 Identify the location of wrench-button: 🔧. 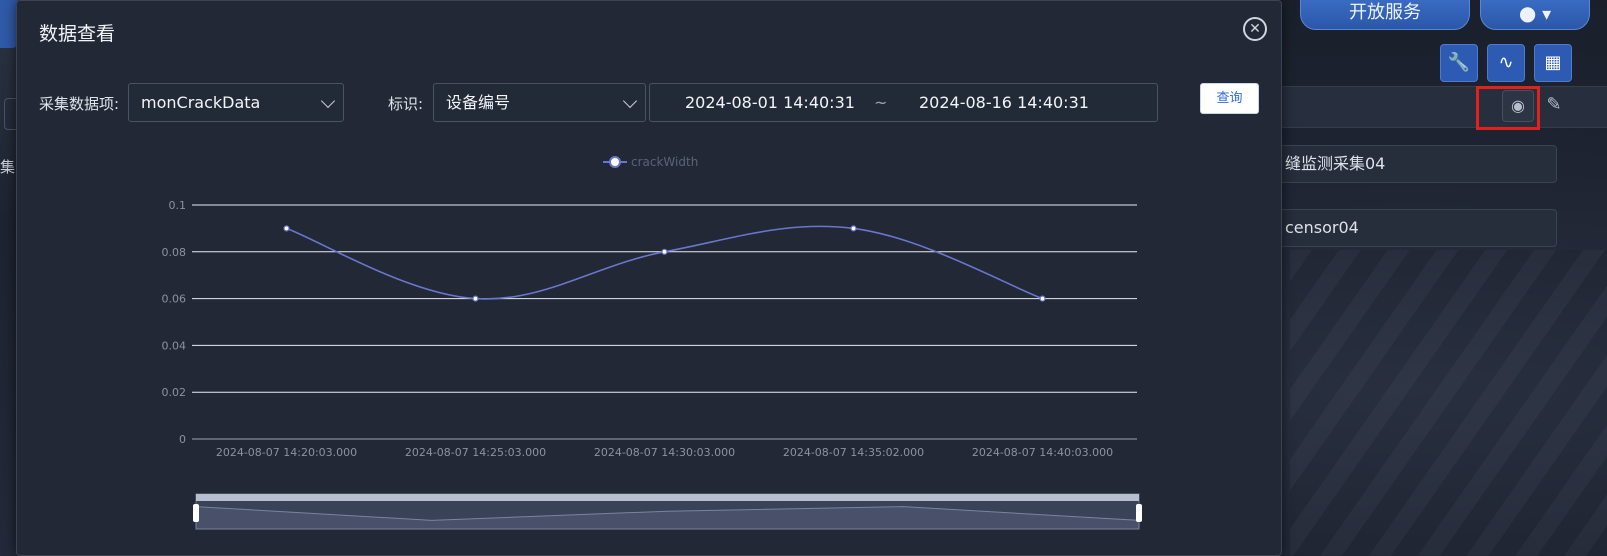
(1459, 63).